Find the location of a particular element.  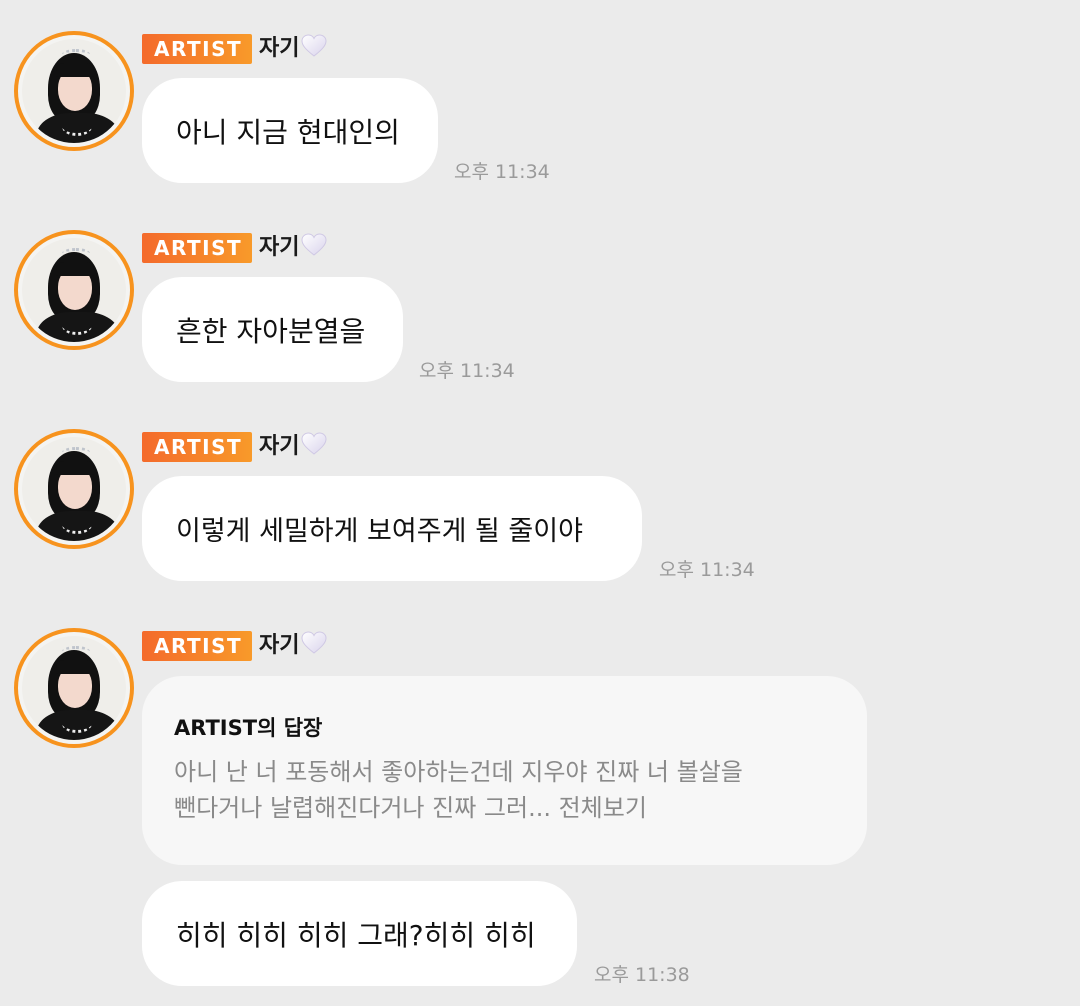

message-text: 아니 지금 현대인의 is located at coordinates (288, 132).